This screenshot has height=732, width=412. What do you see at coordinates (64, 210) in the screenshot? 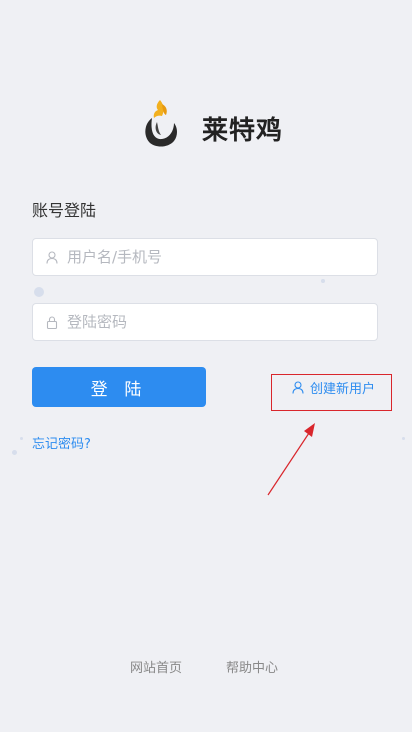
I see `login-section-title: 账号登陆` at bounding box center [64, 210].